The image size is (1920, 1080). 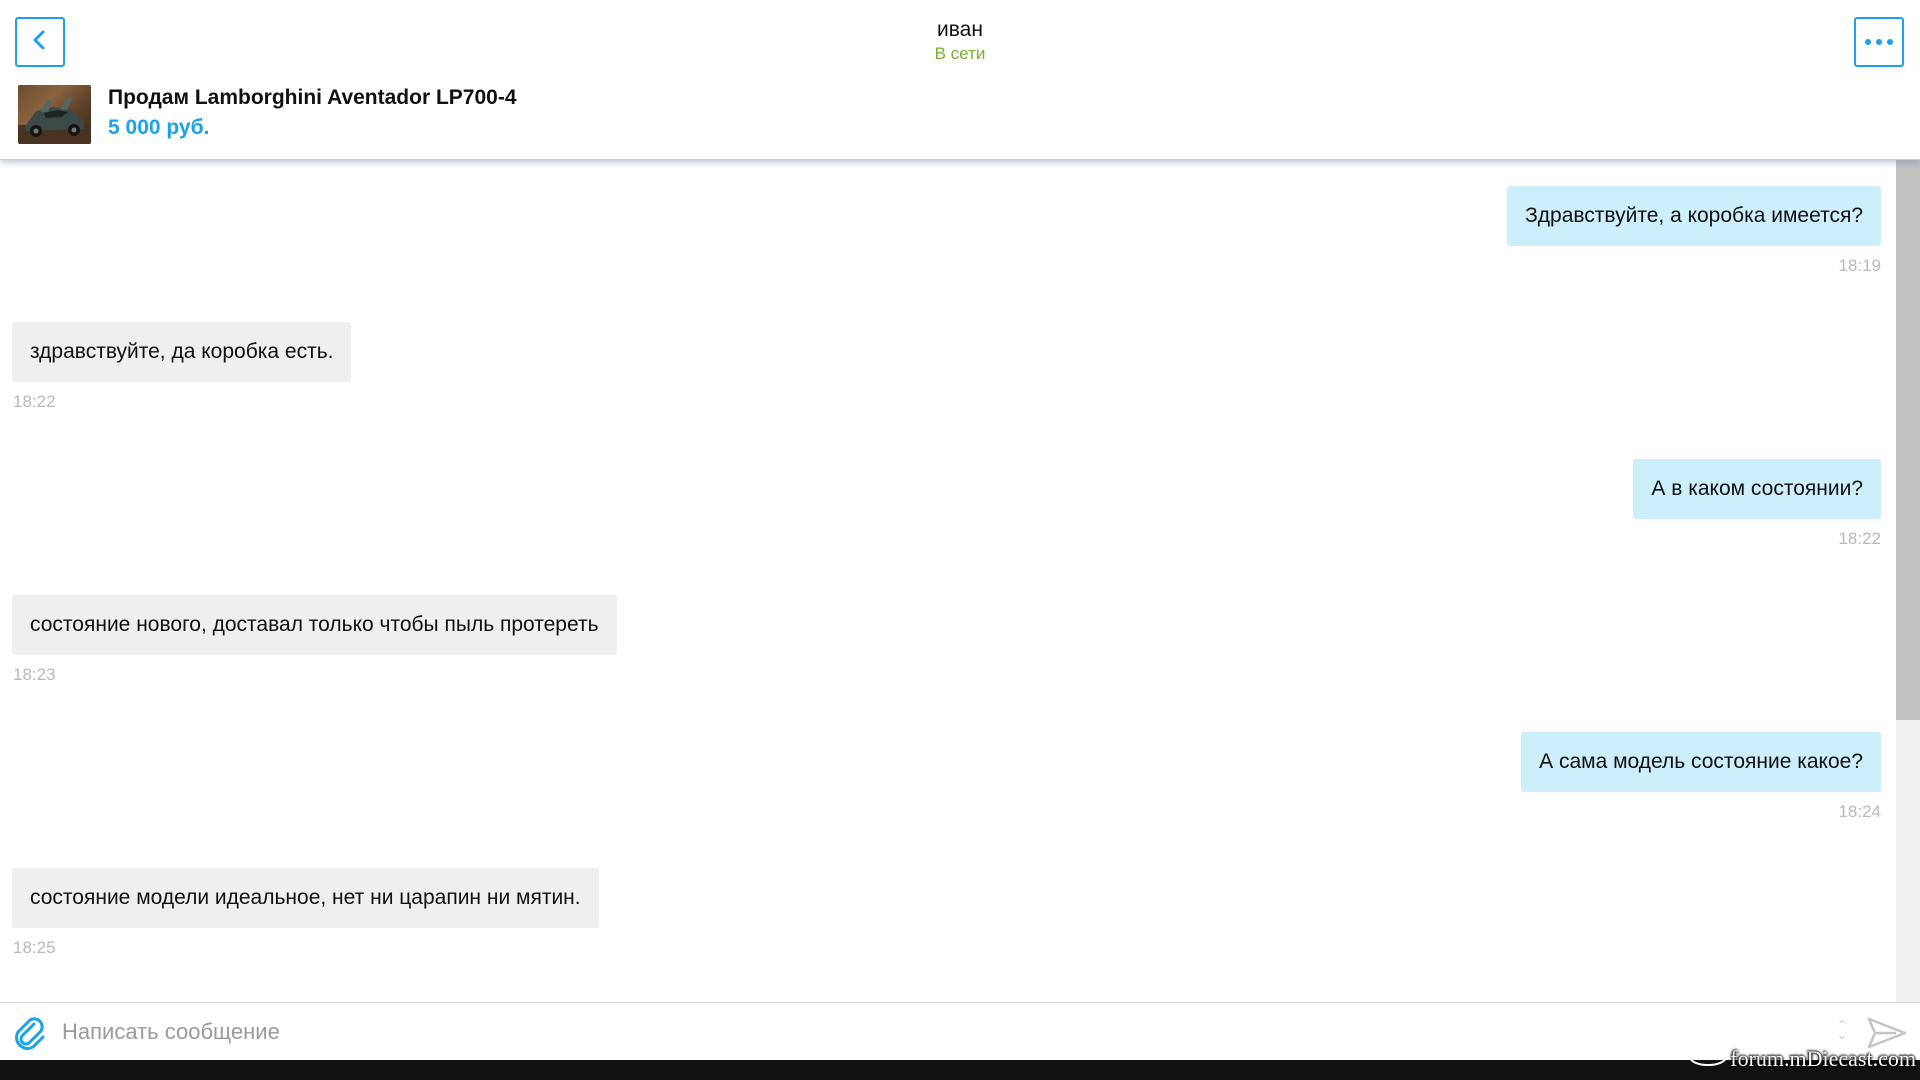 I want to click on message-time: 18:23, so click(x=34, y=674).